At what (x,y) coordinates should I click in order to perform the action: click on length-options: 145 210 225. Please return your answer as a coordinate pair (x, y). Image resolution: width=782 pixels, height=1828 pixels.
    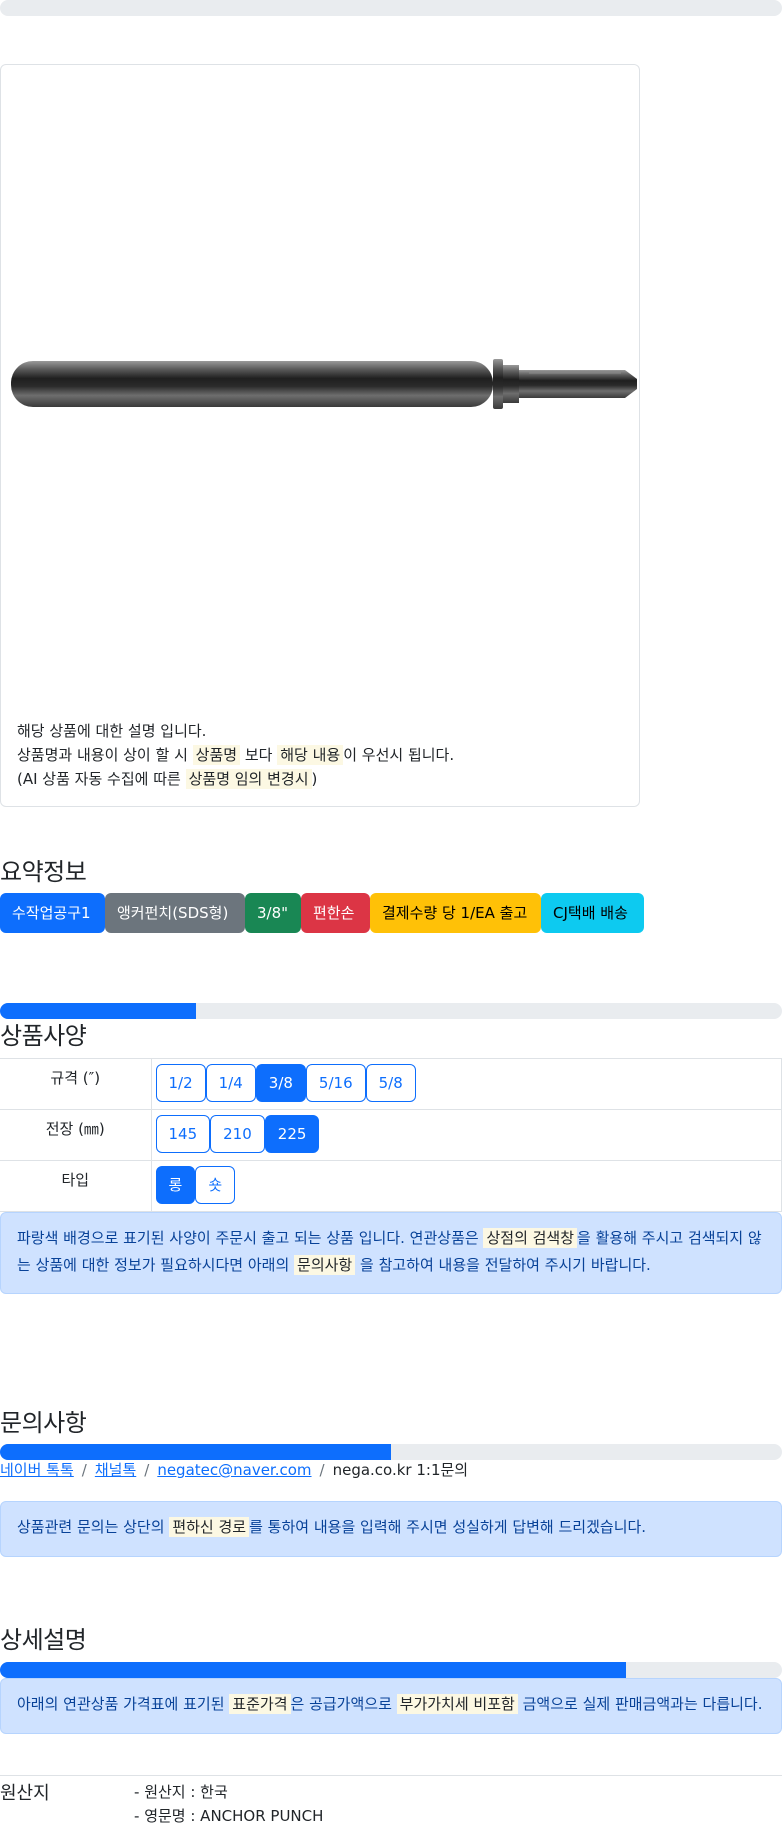
    Looking at the image, I should click on (466, 1134).